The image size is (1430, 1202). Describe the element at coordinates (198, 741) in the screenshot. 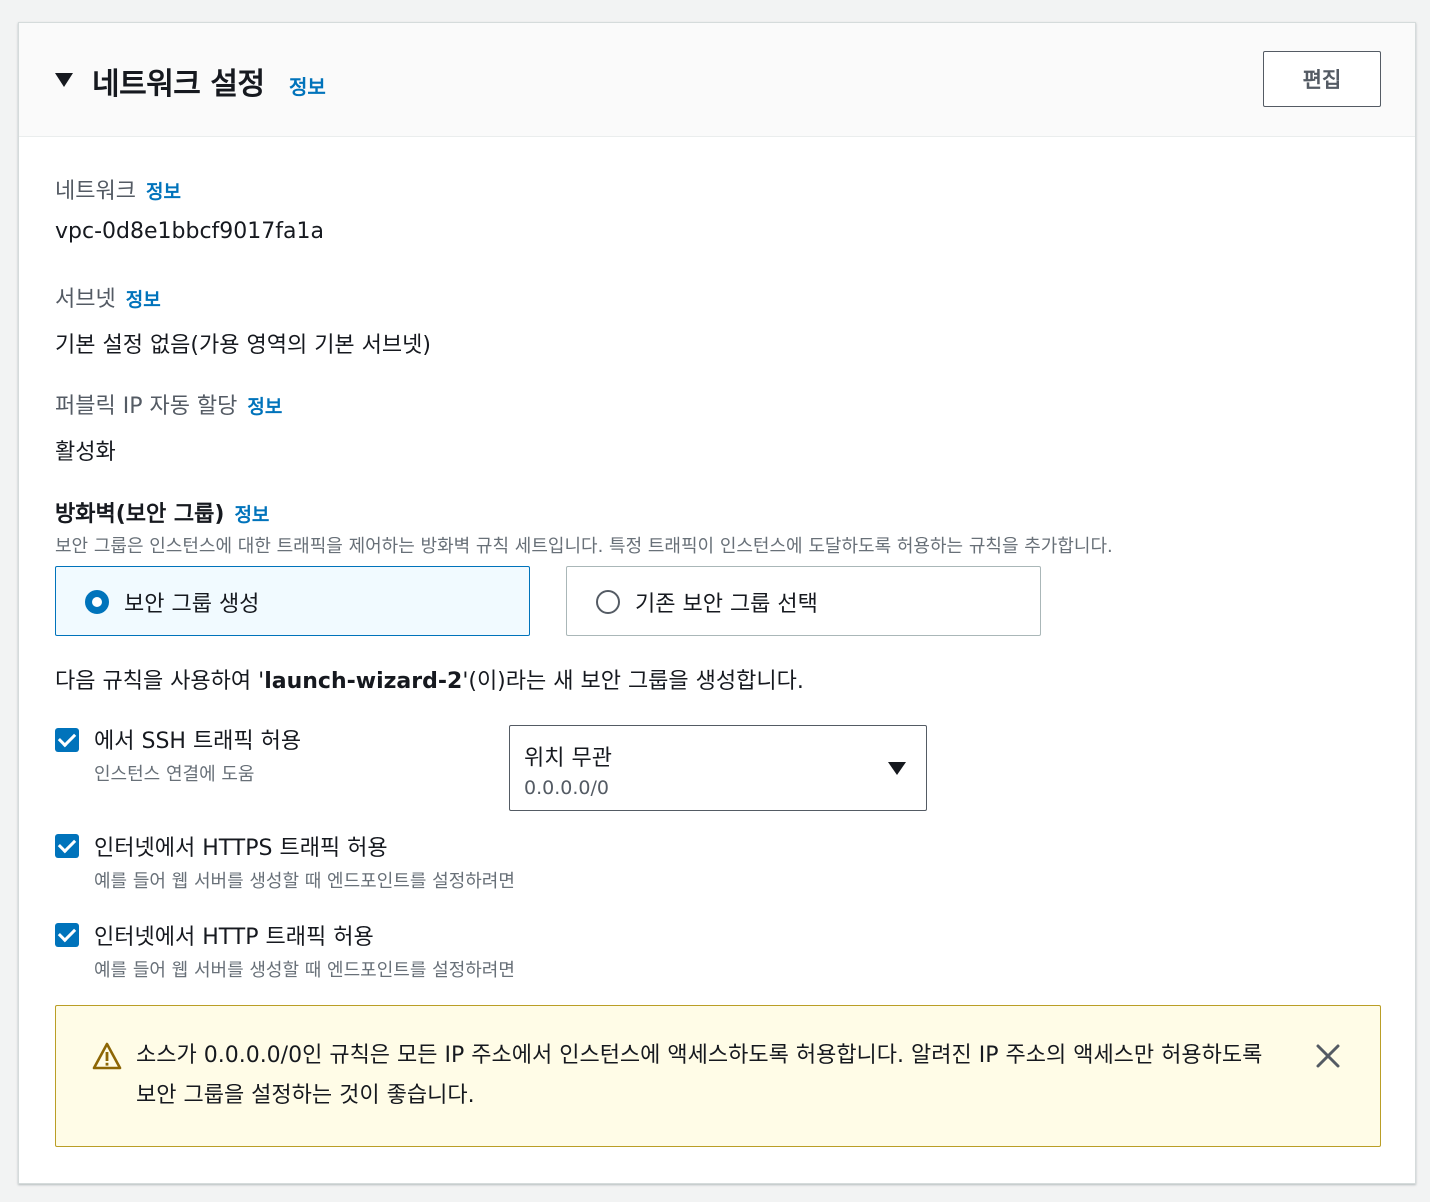

I see `ssh-rule-label: 에서 SSH 트래픽 허용` at that location.